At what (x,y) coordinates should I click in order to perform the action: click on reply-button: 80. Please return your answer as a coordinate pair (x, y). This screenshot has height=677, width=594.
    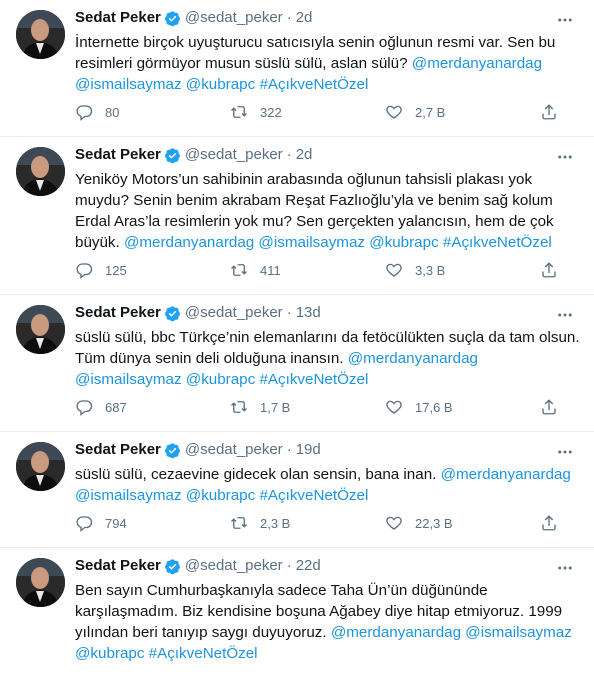
    Looking at the image, I should click on (152, 112).